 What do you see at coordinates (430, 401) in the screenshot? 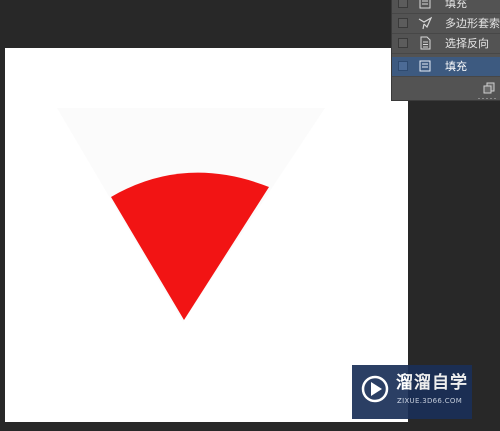
I see `watermark-url: ZIXUE.3D66.COM` at bounding box center [430, 401].